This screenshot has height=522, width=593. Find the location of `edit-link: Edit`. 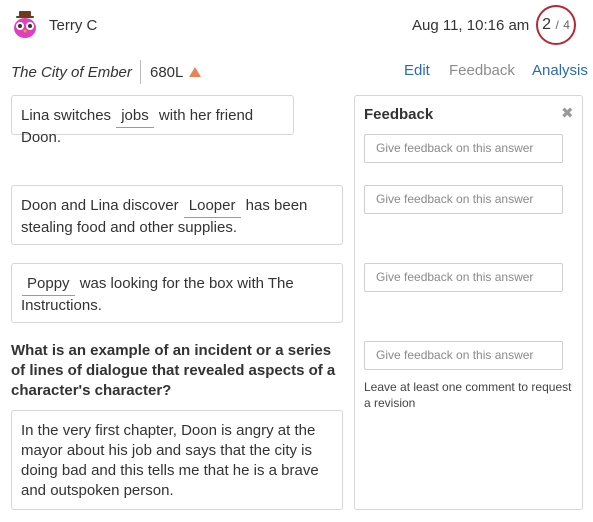

edit-link: Edit is located at coordinates (417, 70).